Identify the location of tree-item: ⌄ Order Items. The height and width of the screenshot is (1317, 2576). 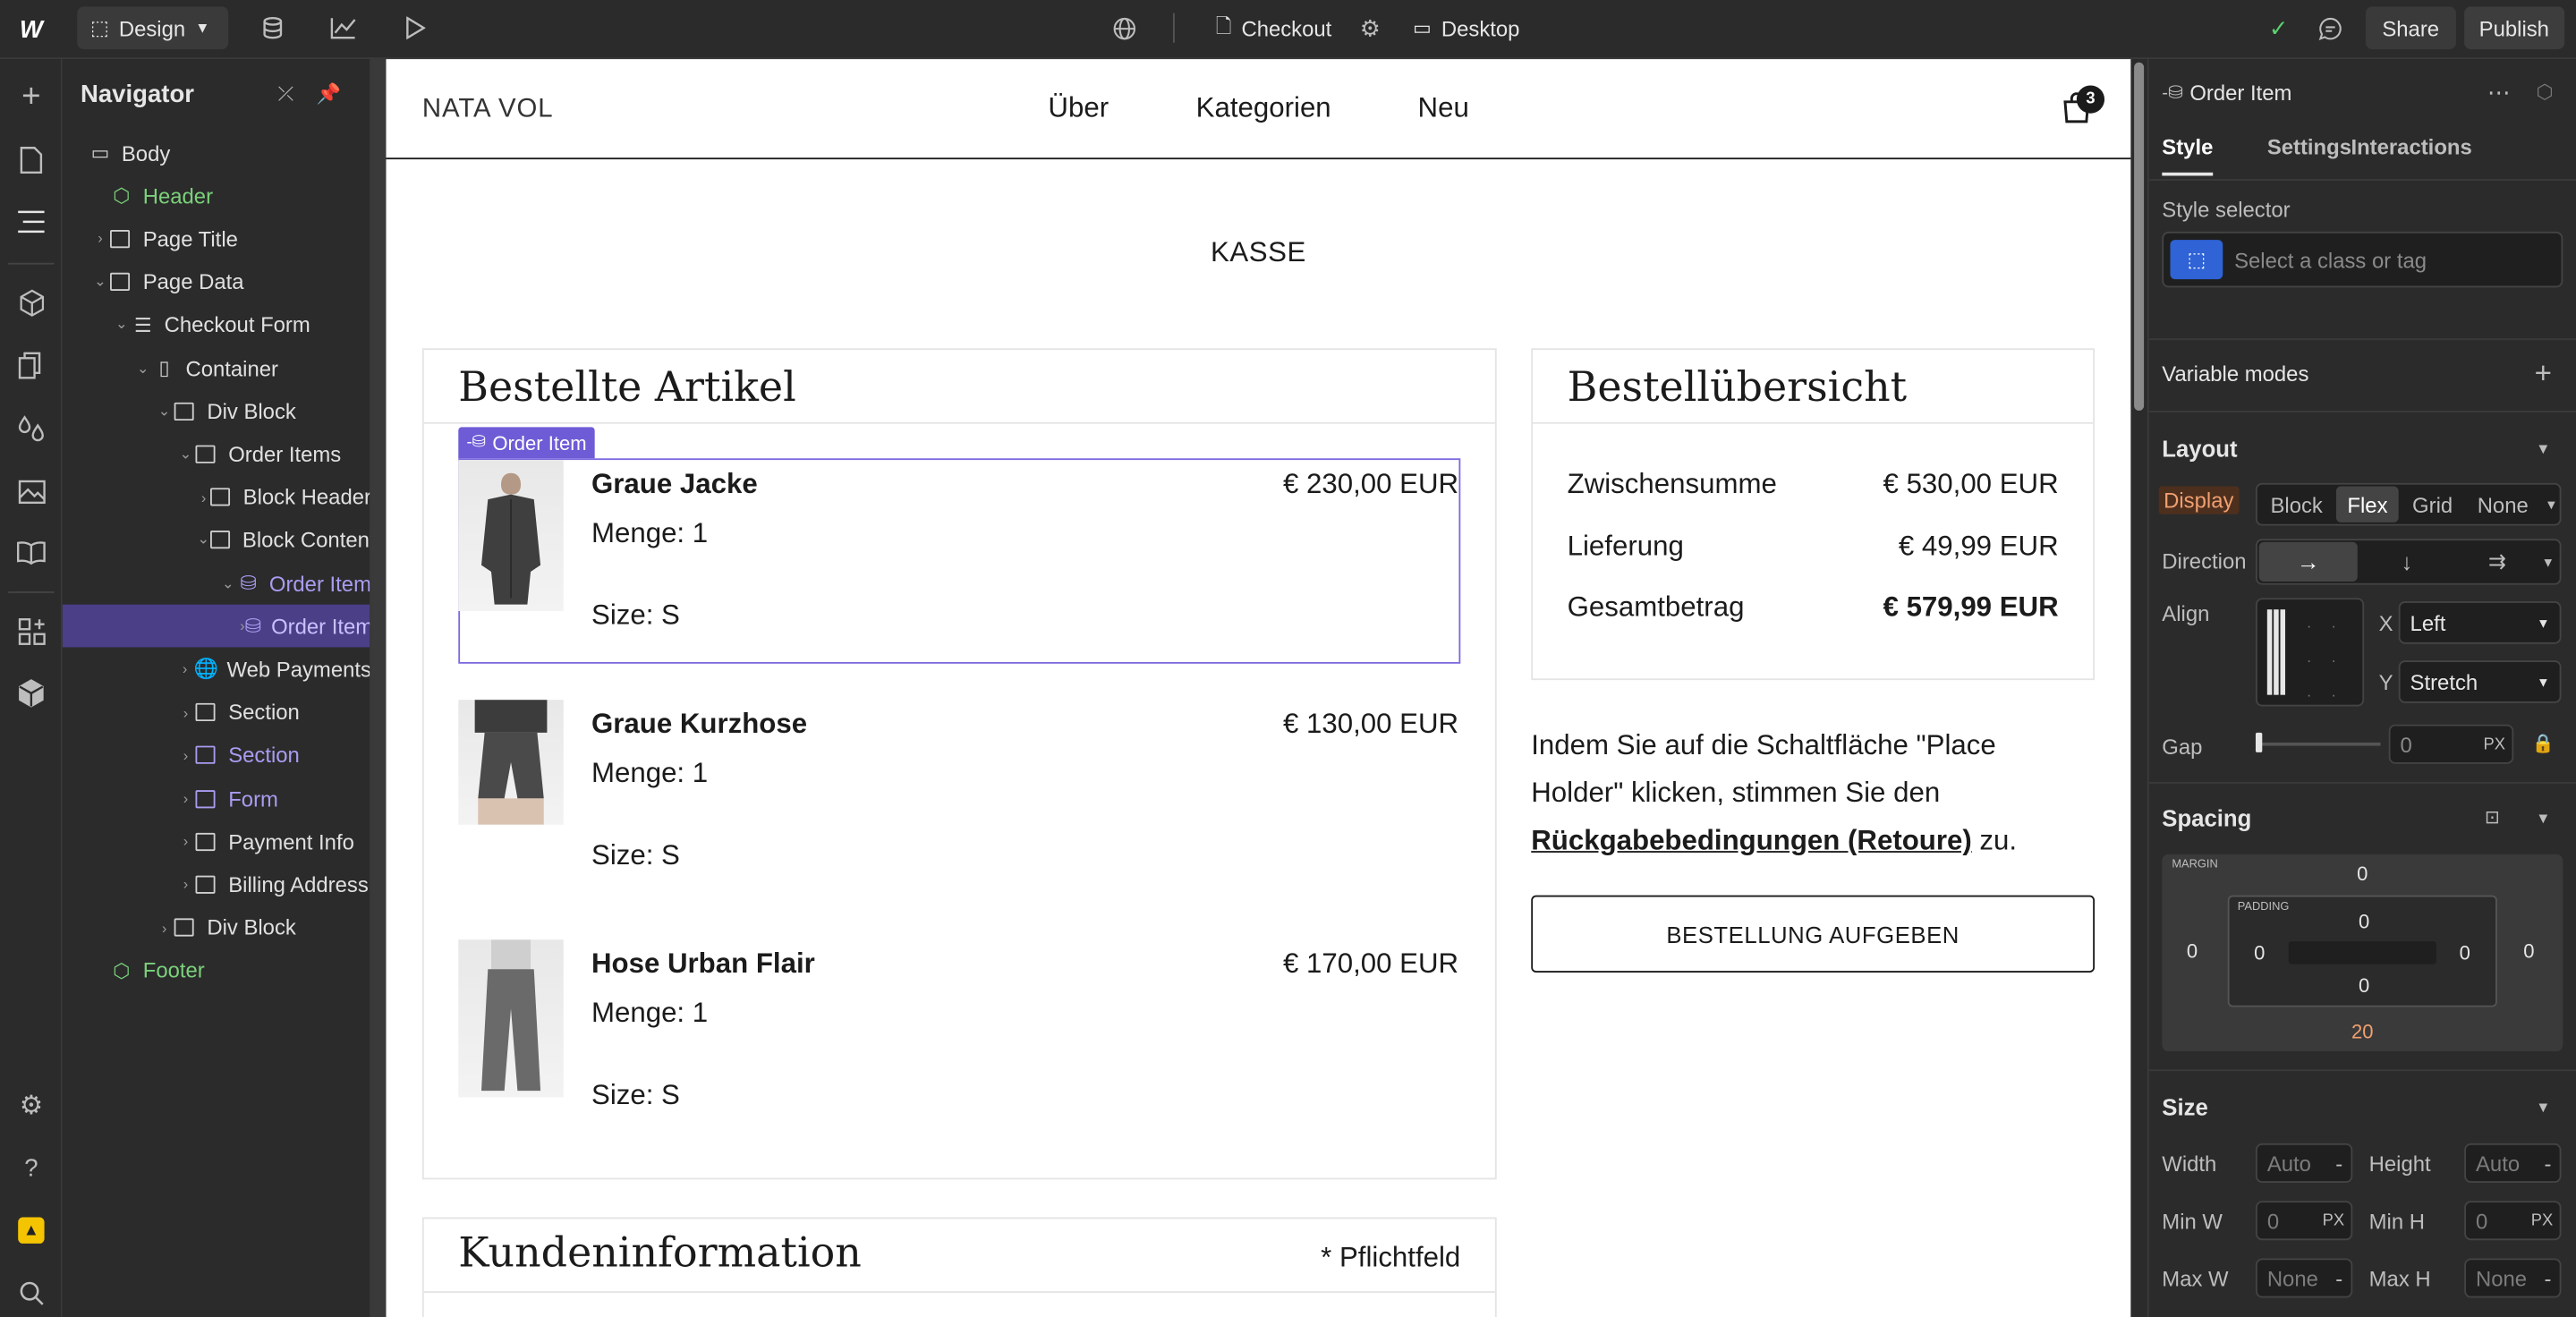
(216, 454).